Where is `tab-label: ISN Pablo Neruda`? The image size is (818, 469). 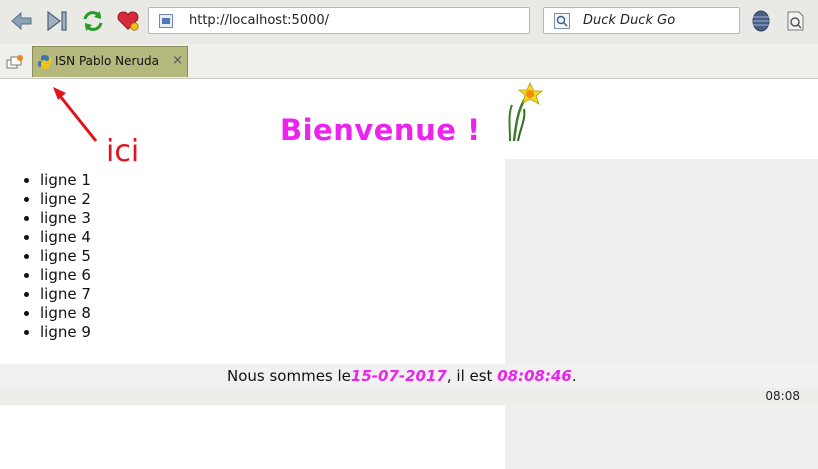 tab-label: ISN Pablo Neruda is located at coordinates (107, 61).